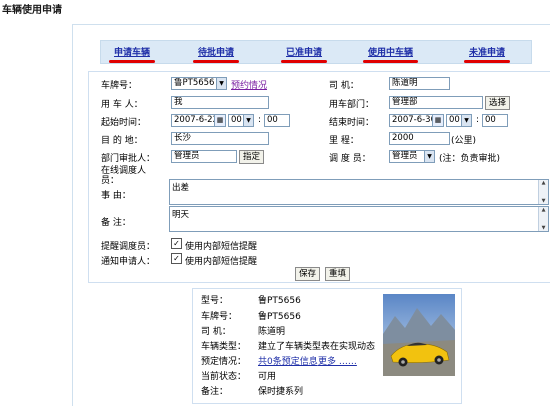 Image resolution: width=550 pixels, height=406 pixels. What do you see at coordinates (419, 83) in the screenshot?
I see `driver-input: 陈道明` at bounding box center [419, 83].